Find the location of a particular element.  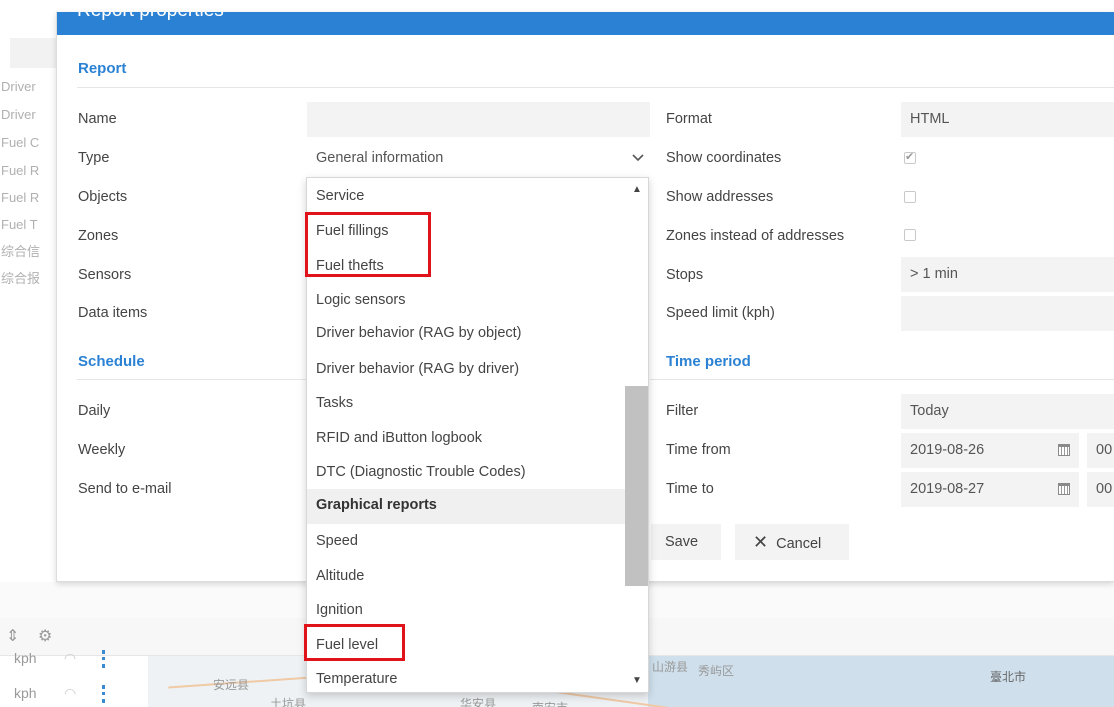

section-title-schedule: Schedule is located at coordinates (111, 361).